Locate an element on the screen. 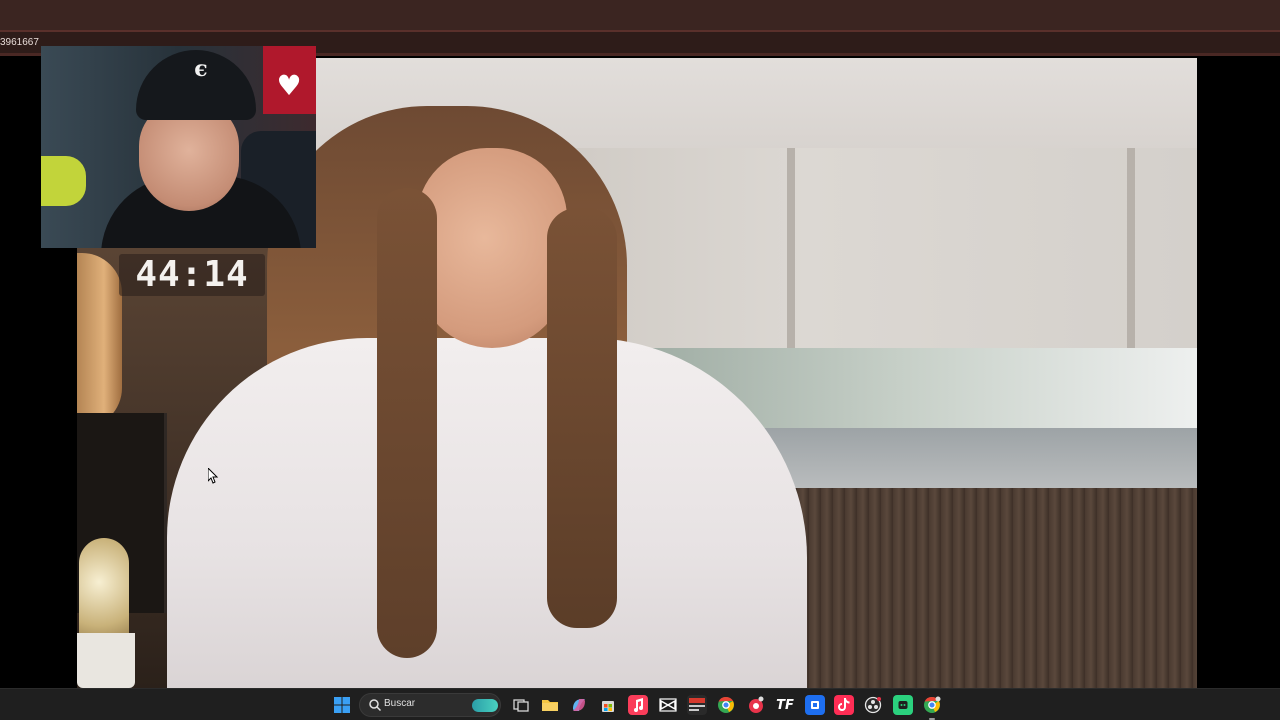 The width and height of the screenshot is (1280, 720). webcam-overlay: ♥ ϵ is located at coordinates (178, 147).